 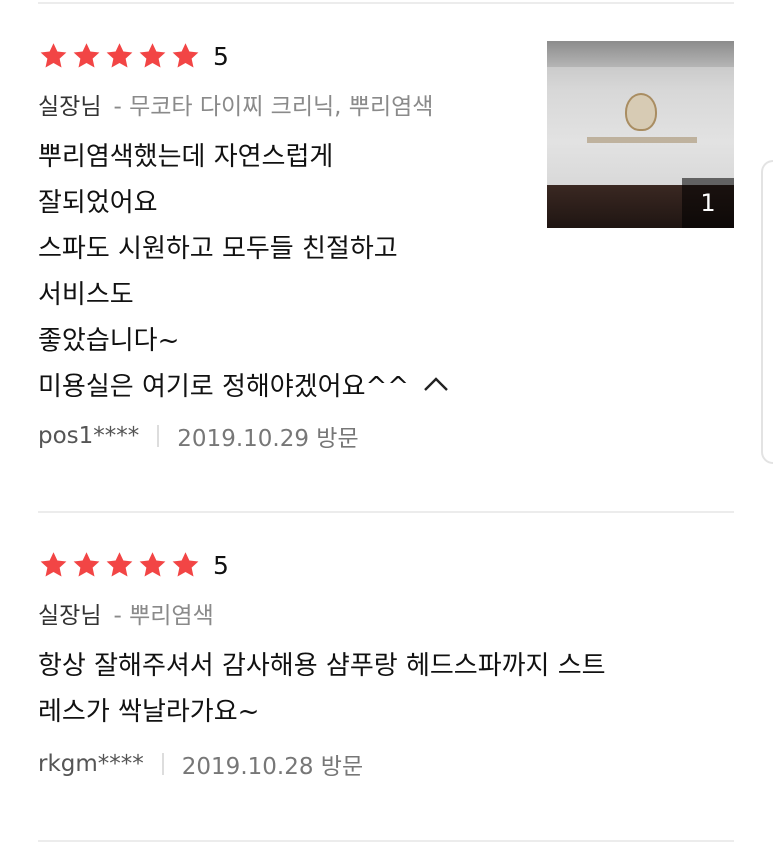 I want to click on review-meta: rkgm**** 2019.10.28 방문, so click(x=386, y=764).